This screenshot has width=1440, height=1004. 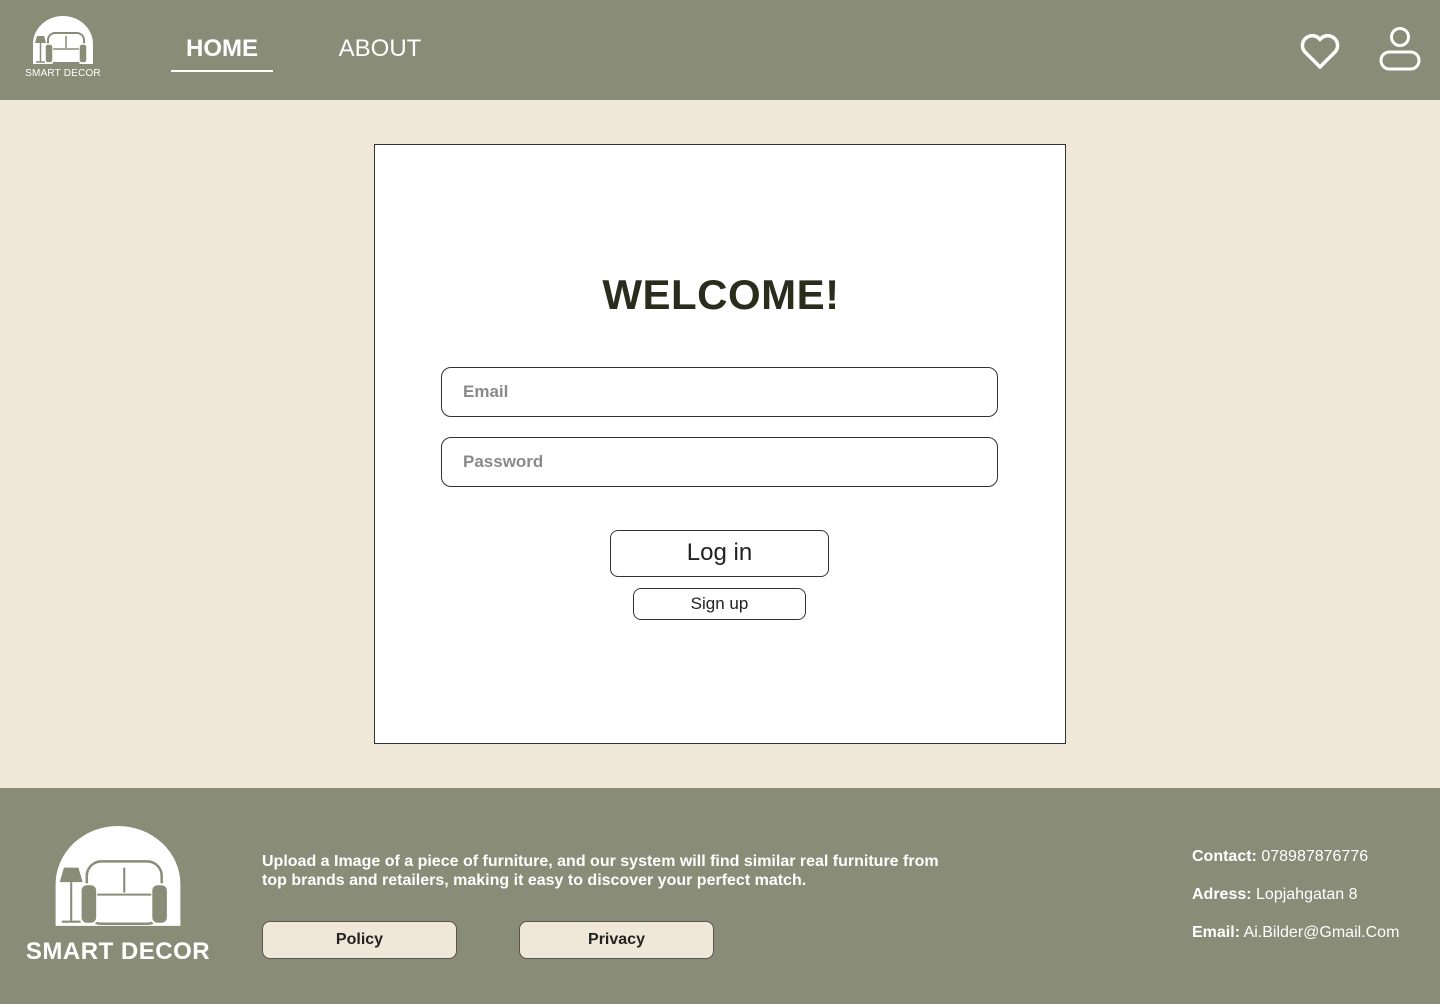 What do you see at coordinates (1222, 894) in the screenshot?
I see `address-label: Adress:` at bounding box center [1222, 894].